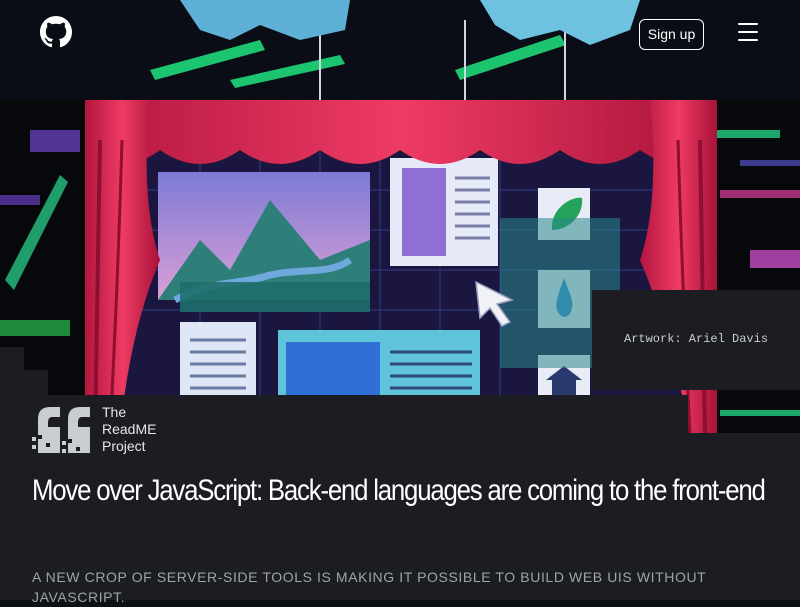  I want to click on hamburger-menu-icon, so click(748, 34).